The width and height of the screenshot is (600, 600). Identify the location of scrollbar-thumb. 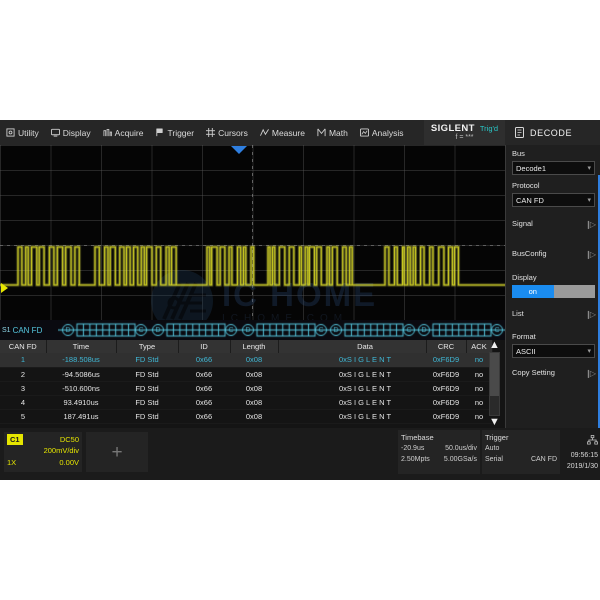
(494, 375).